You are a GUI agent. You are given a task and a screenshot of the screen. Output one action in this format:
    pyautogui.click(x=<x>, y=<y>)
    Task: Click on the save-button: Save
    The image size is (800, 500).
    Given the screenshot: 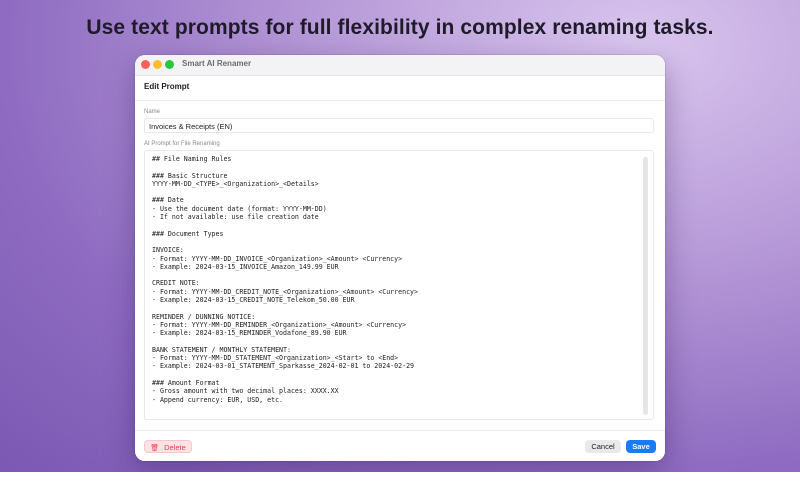 What is the action you would take?
    pyautogui.click(x=641, y=446)
    